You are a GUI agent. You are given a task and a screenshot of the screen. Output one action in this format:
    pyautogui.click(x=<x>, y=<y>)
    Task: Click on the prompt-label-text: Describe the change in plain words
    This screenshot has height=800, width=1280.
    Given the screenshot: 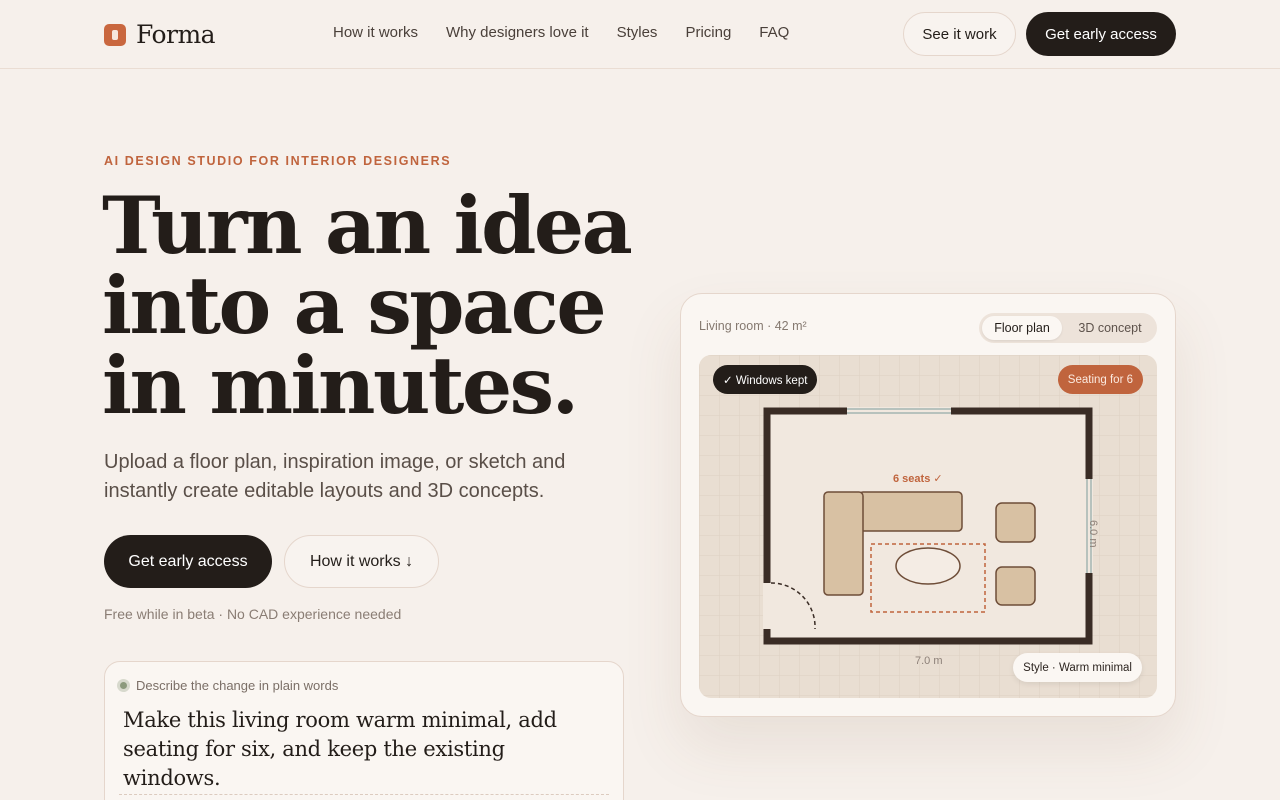 What is the action you would take?
    pyautogui.click(x=237, y=685)
    